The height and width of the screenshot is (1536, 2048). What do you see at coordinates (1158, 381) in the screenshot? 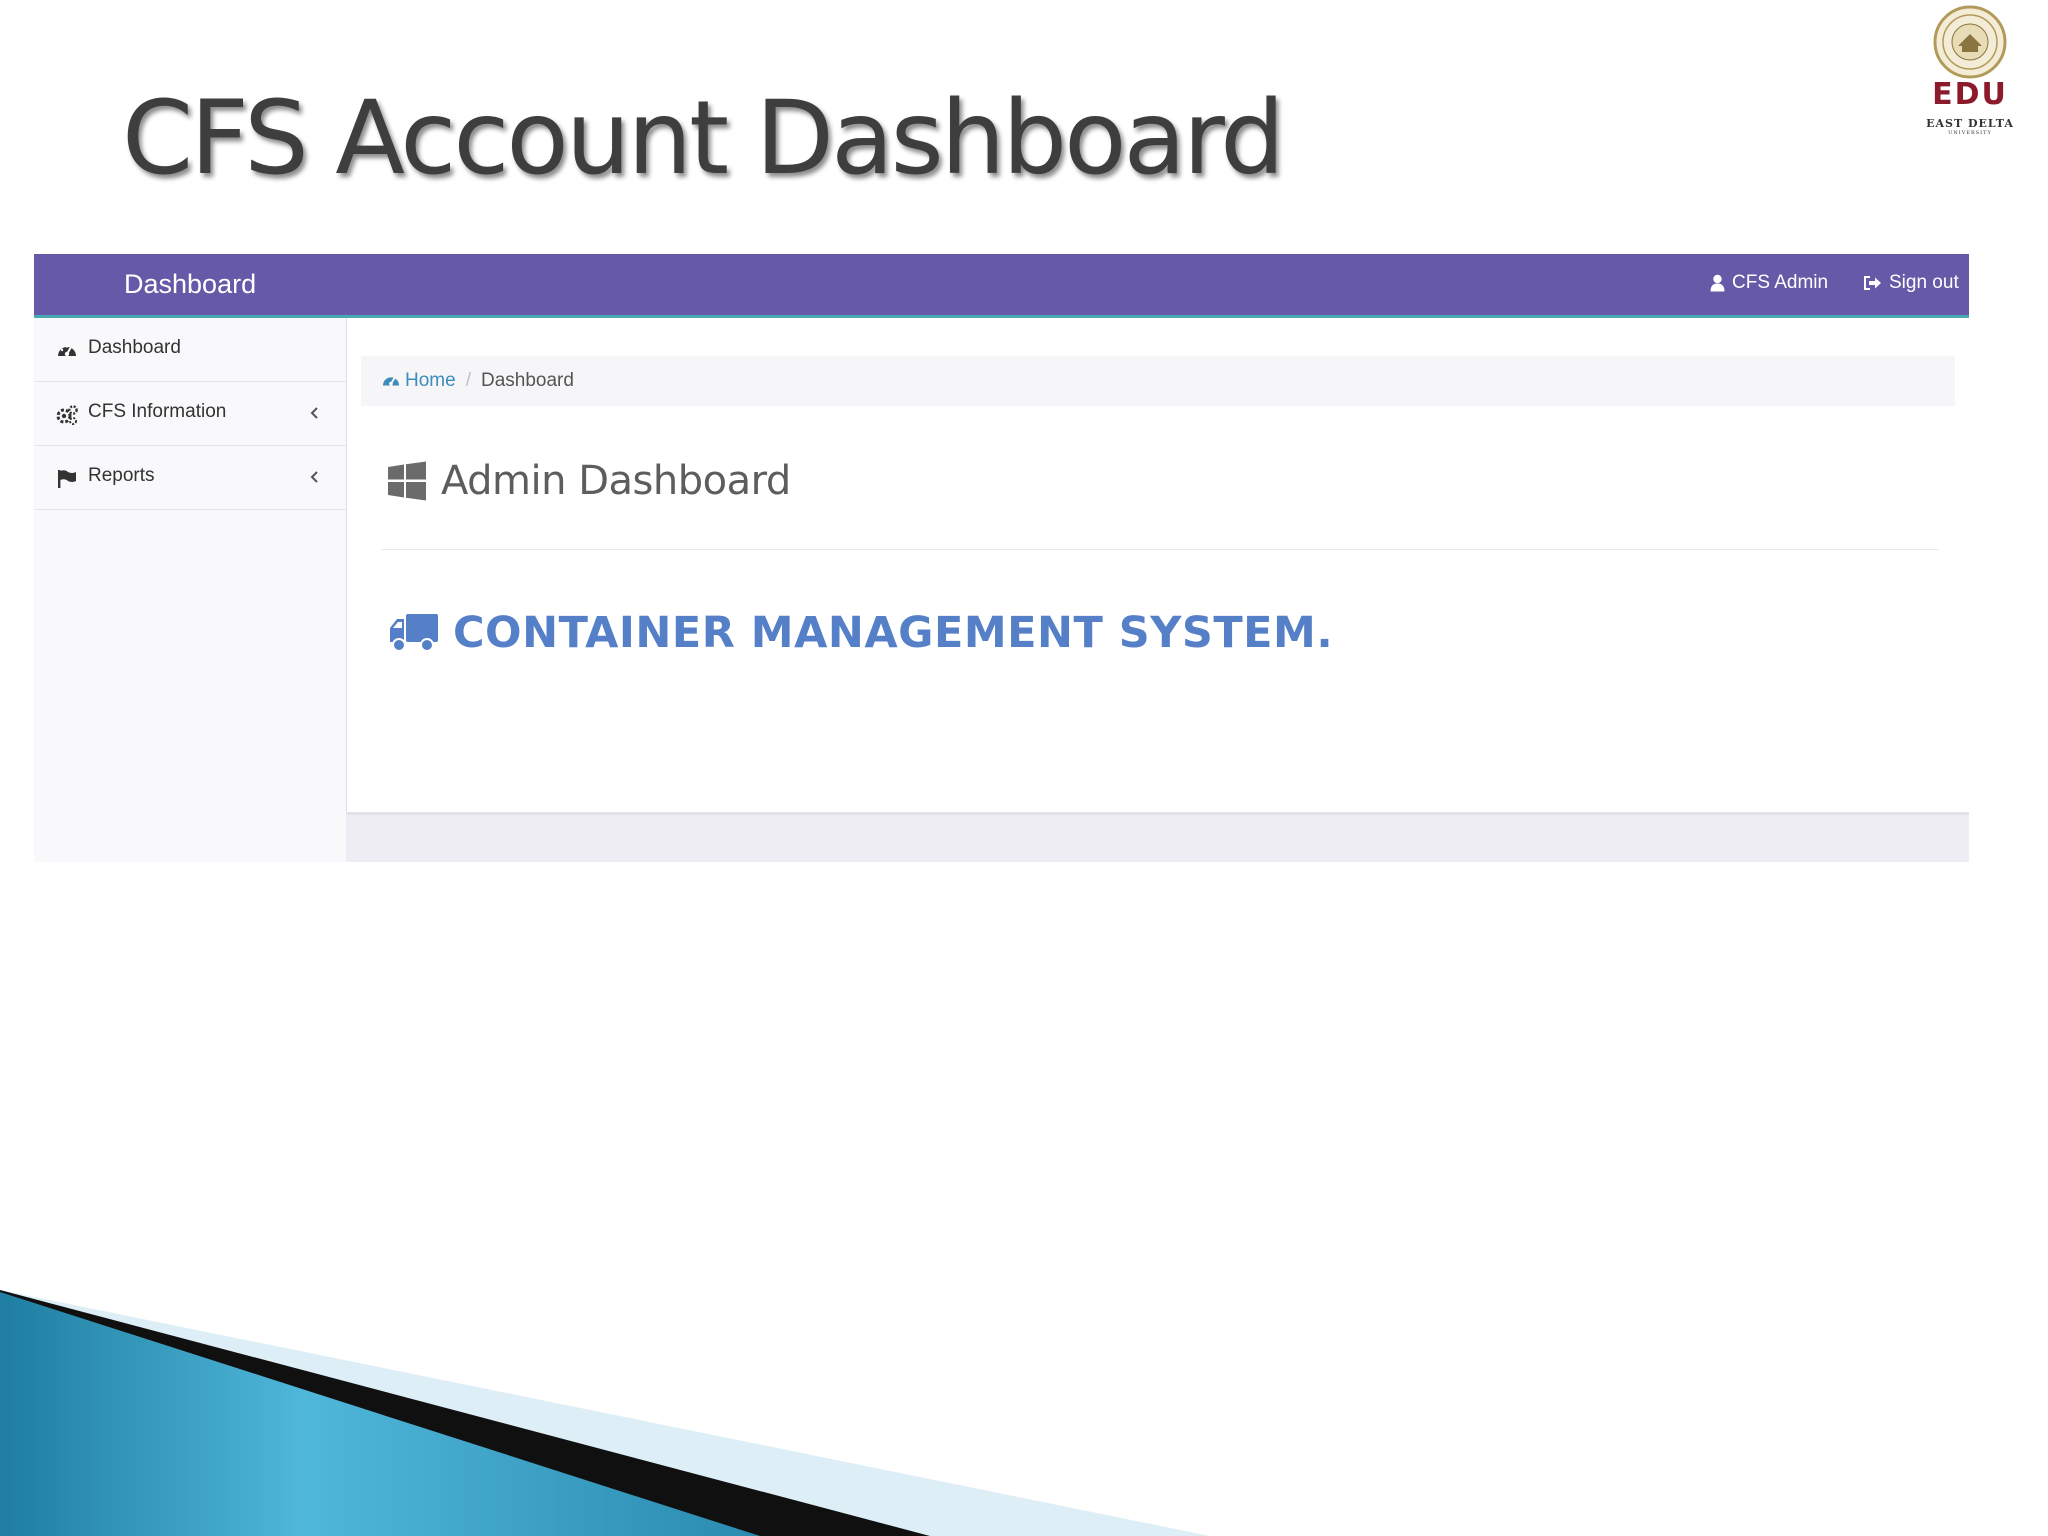
I see `breadcrumb: Home / Dashboard` at bounding box center [1158, 381].